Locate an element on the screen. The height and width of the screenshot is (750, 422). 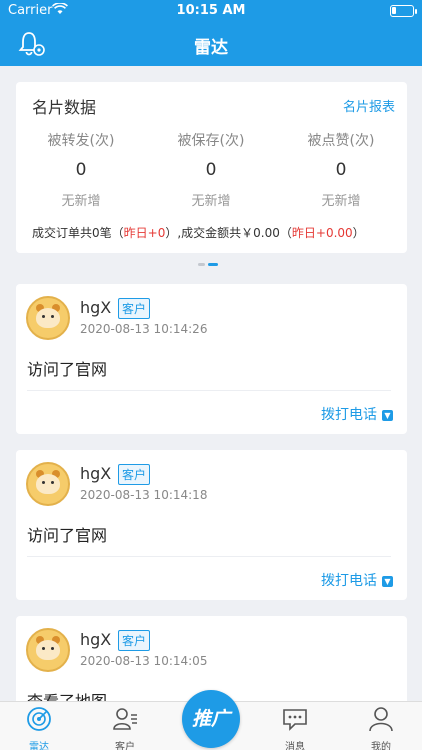
stat-forwarded: 被转发(次) 0 无新增 is located at coordinates (81, 169).